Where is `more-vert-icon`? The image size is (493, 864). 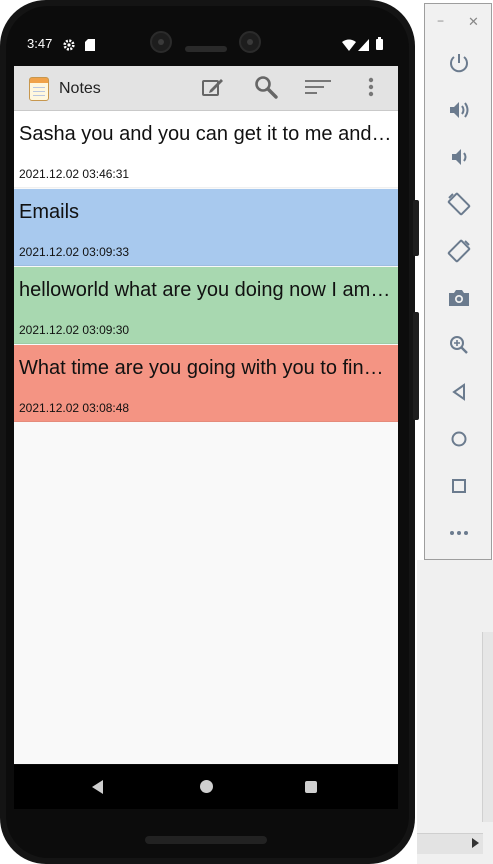 more-vert-icon is located at coordinates (371, 89).